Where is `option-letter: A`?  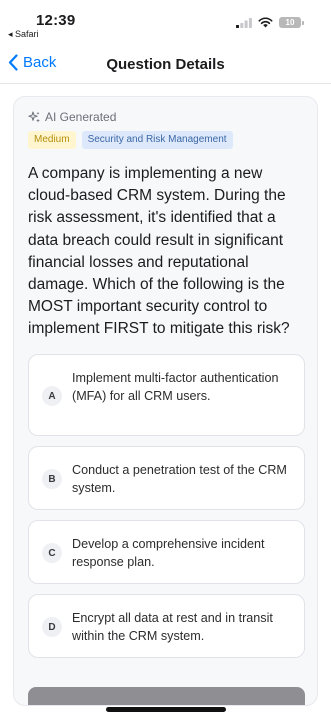
option-letter: A is located at coordinates (52, 396).